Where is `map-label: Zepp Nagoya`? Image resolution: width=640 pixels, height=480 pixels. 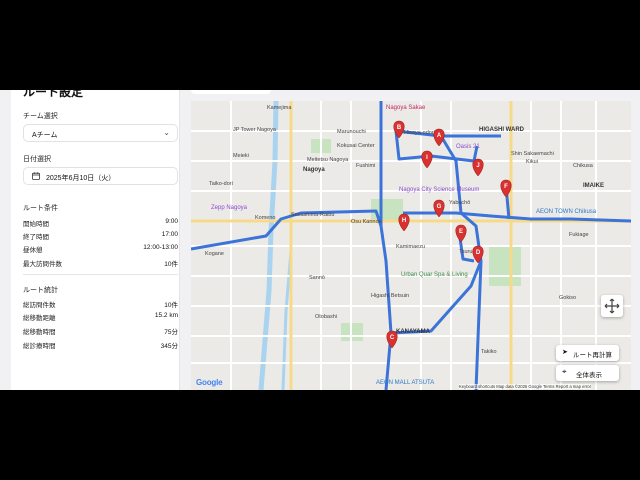
map-label: Zepp Nagoya is located at coordinates (229, 208).